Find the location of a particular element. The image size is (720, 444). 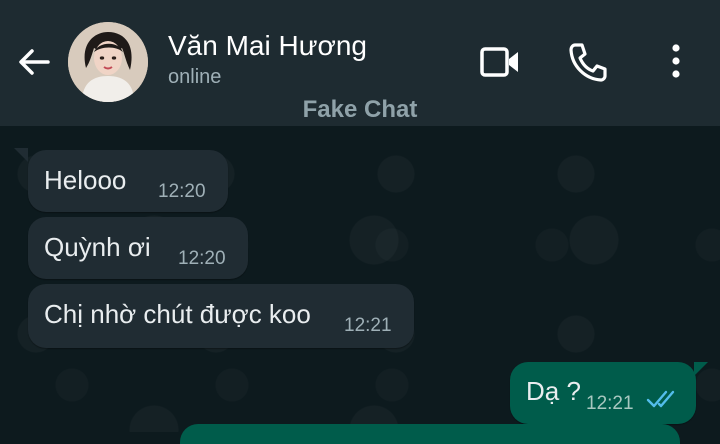

app-title-watermark: Fake Chat is located at coordinates (360, 109).